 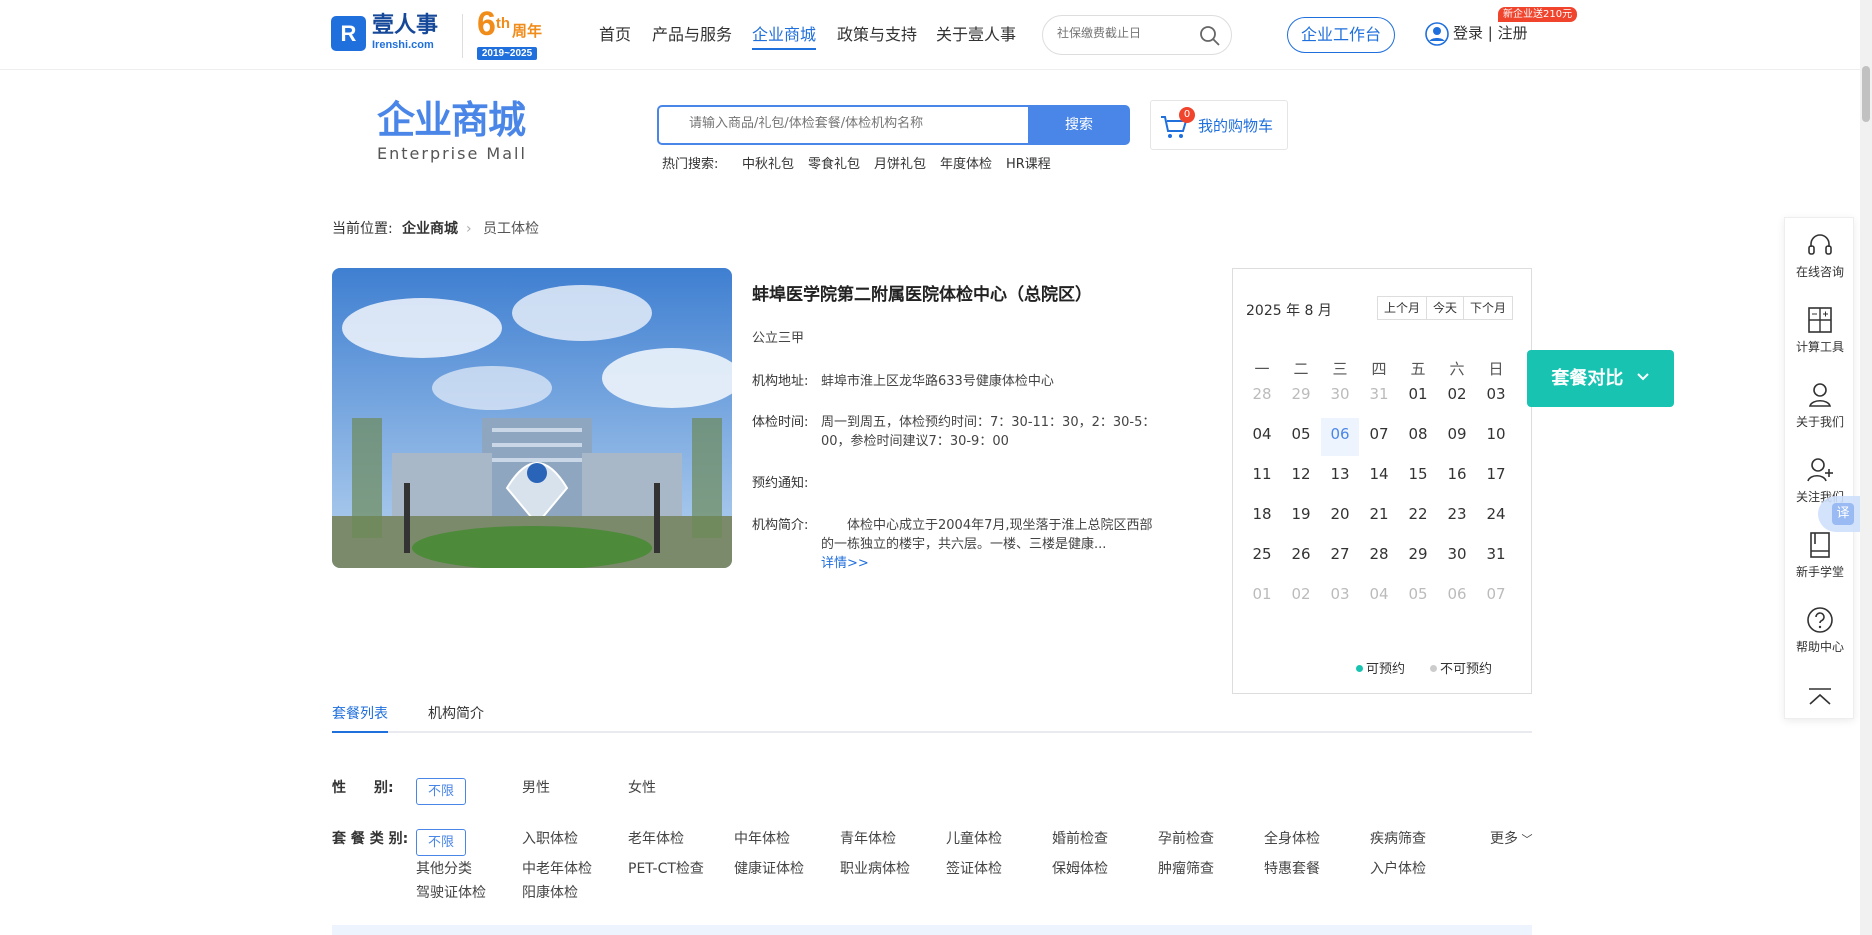 What do you see at coordinates (1301, 514) in the screenshot?
I see `calendar-day: 19` at bounding box center [1301, 514].